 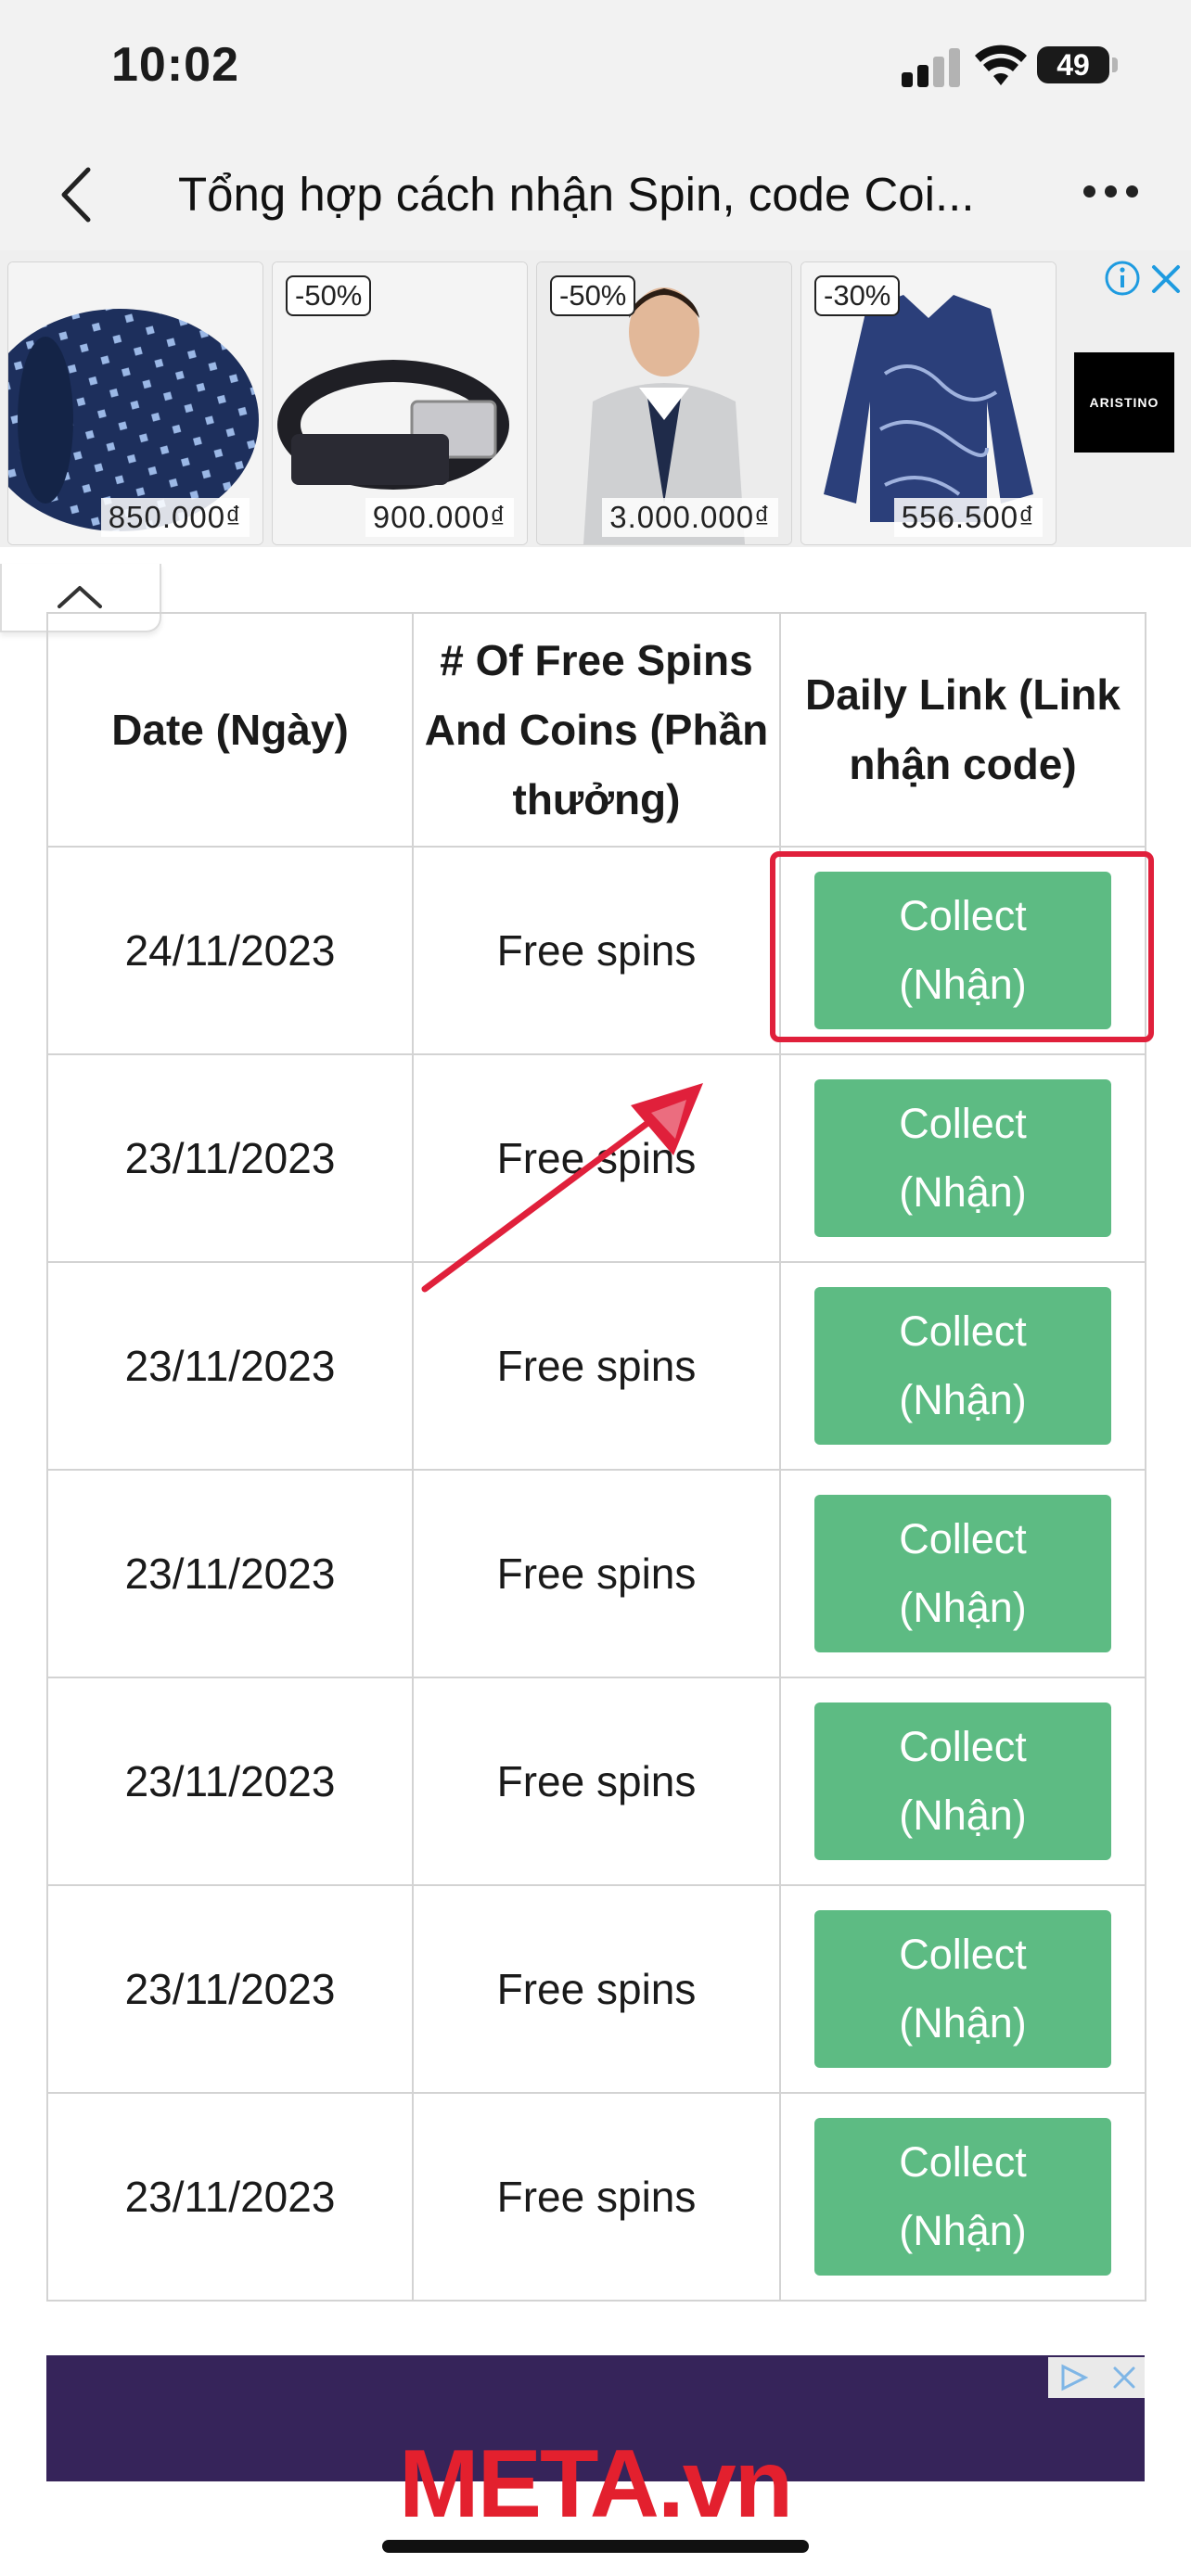 What do you see at coordinates (562, 1188) in the screenshot?
I see `red-arrow-annotation` at bounding box center [562, 1188].